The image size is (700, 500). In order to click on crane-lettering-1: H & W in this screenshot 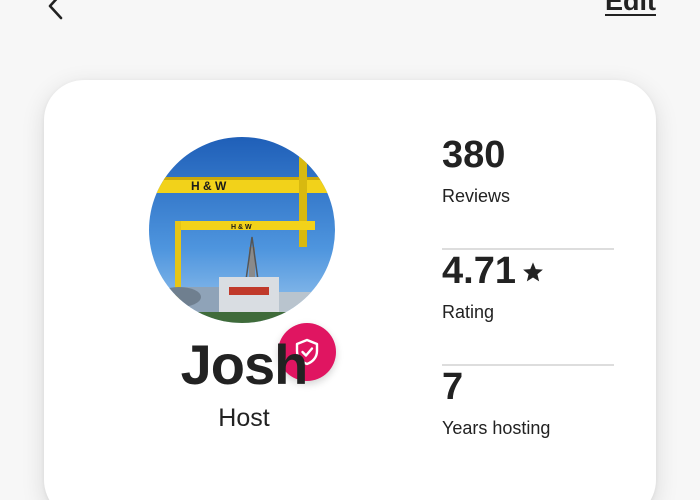, I will do `click(209, 186)`.